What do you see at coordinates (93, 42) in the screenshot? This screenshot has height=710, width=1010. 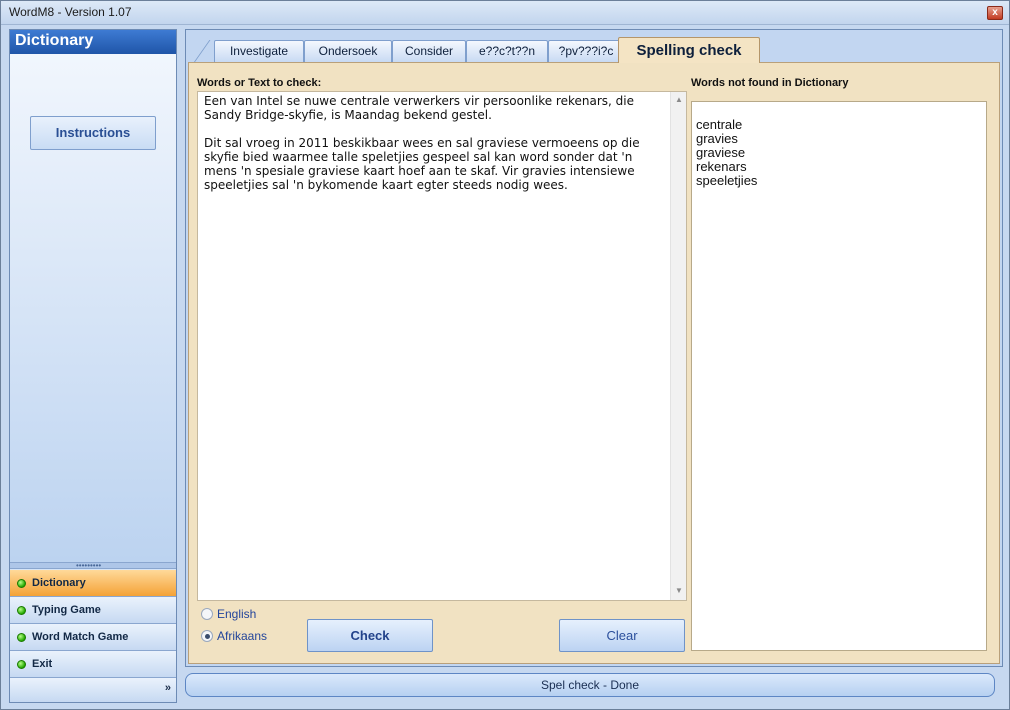 I see `sidebar-header: Dictionary` at bounding box center [93, 42].